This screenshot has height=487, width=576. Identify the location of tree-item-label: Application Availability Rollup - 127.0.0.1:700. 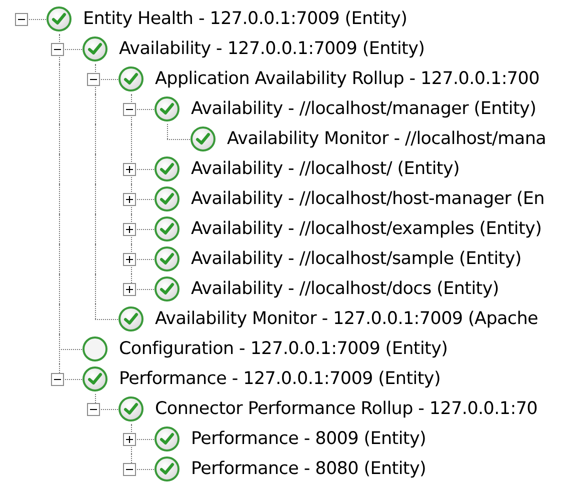
(347, 79).